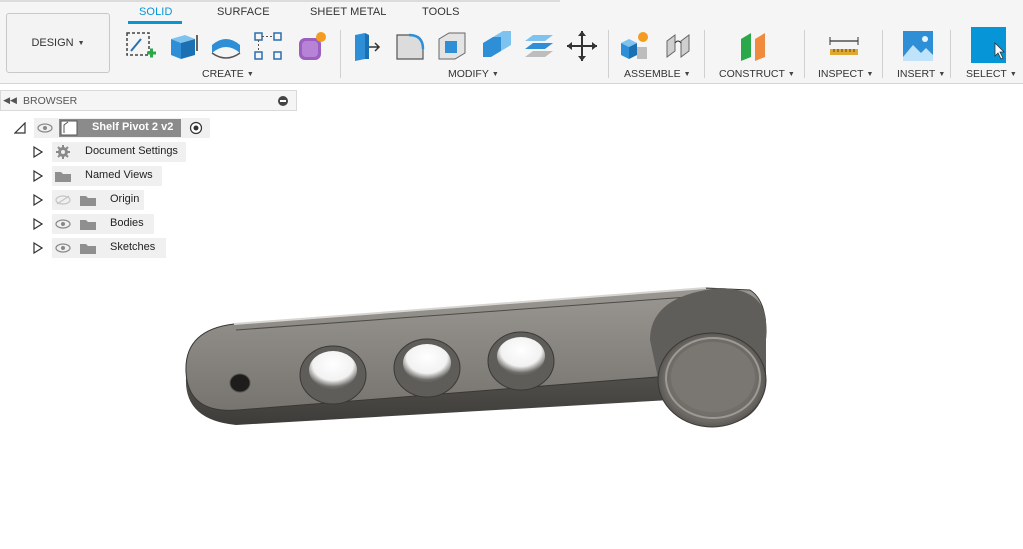 The width and height of the screenshot is (1023, 549). I want to click on create-menu-label: CREATE, so click(223, 74).